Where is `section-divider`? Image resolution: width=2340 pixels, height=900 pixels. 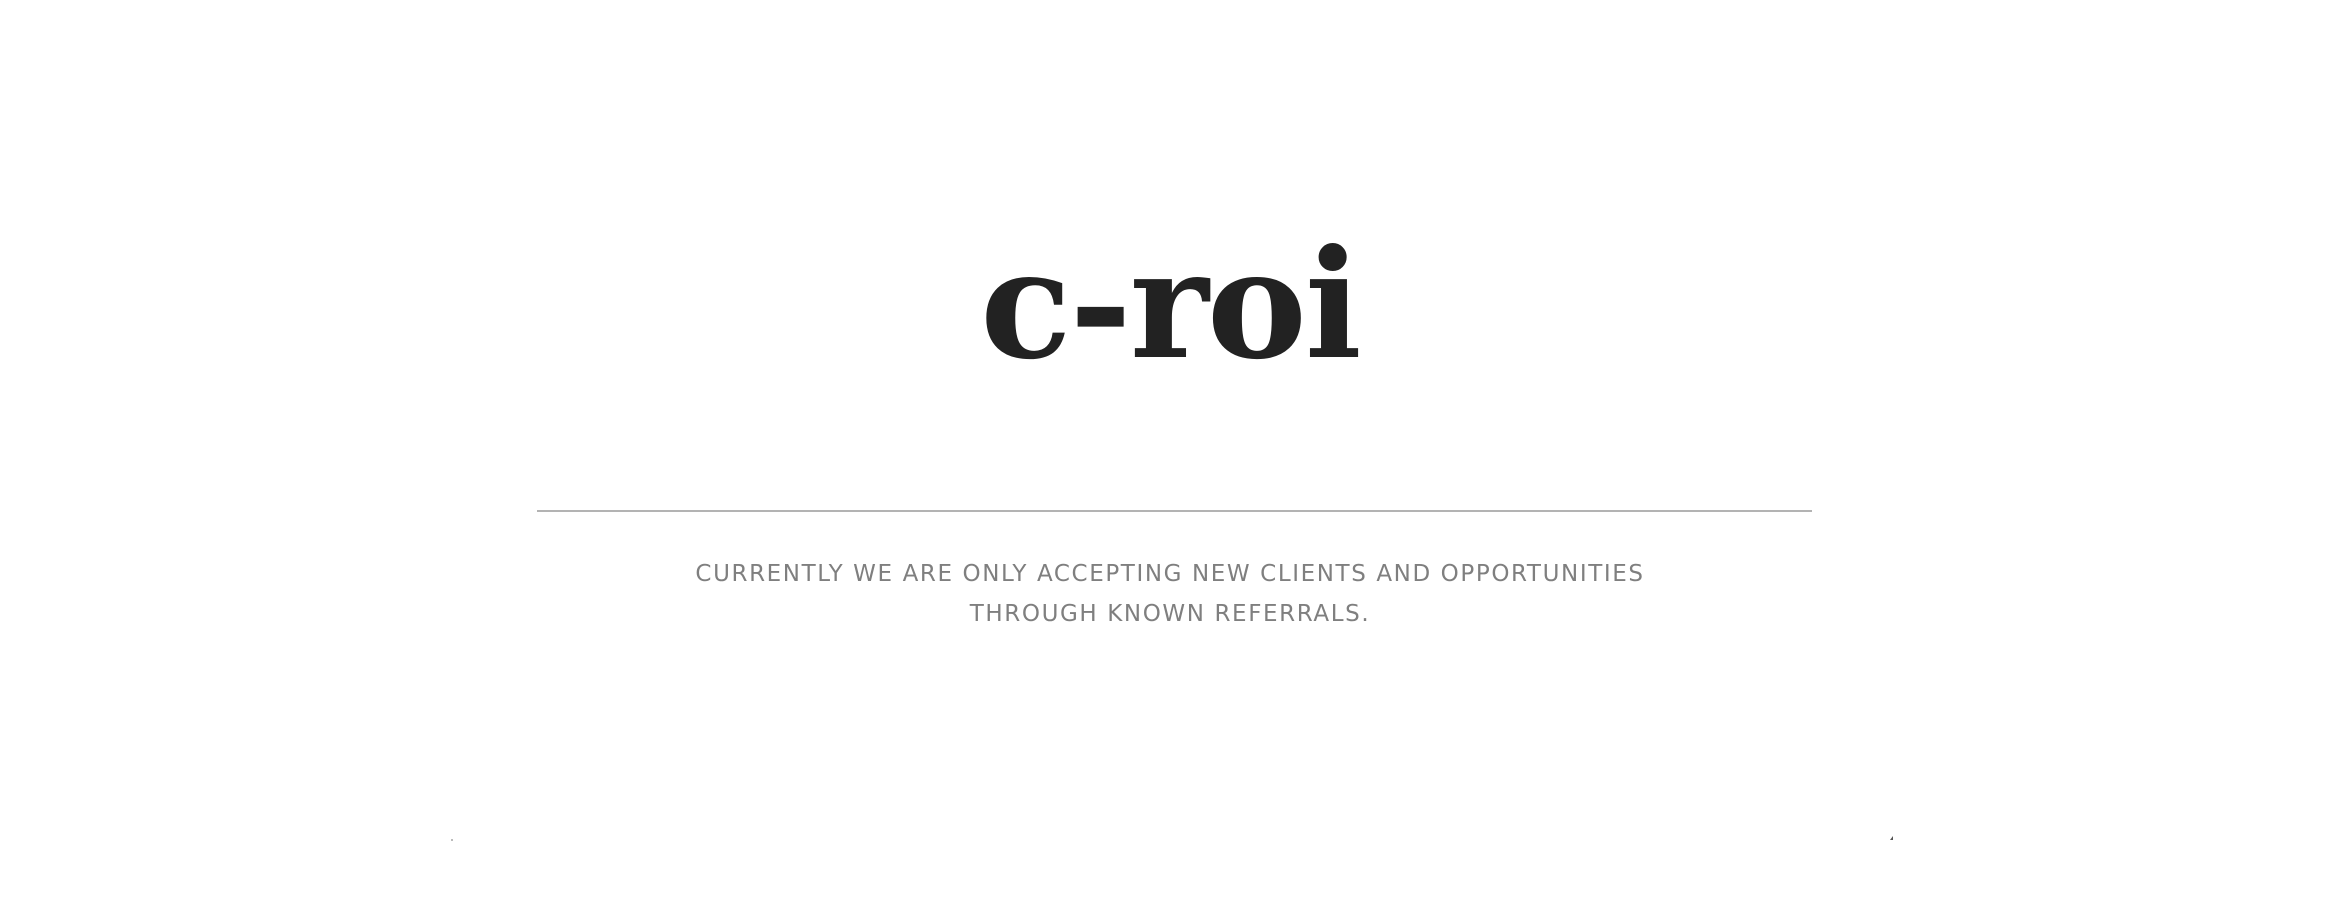
section-divider is located at coordinates (1174, 511).